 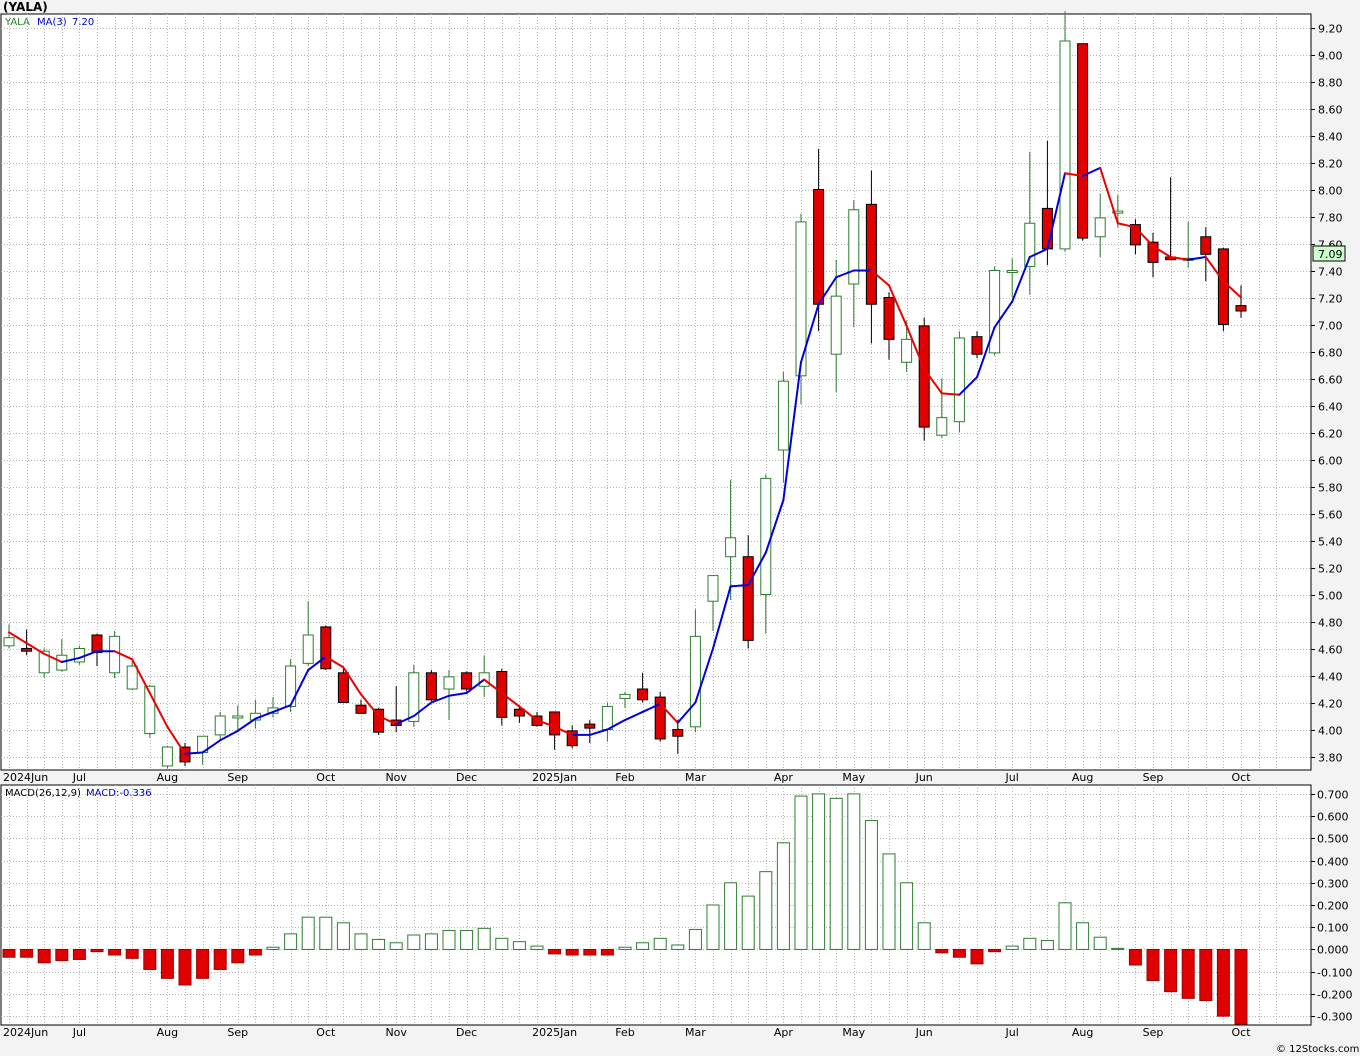 I want to click on price-x-tick-label: Jul, so click(x=79, y=777).